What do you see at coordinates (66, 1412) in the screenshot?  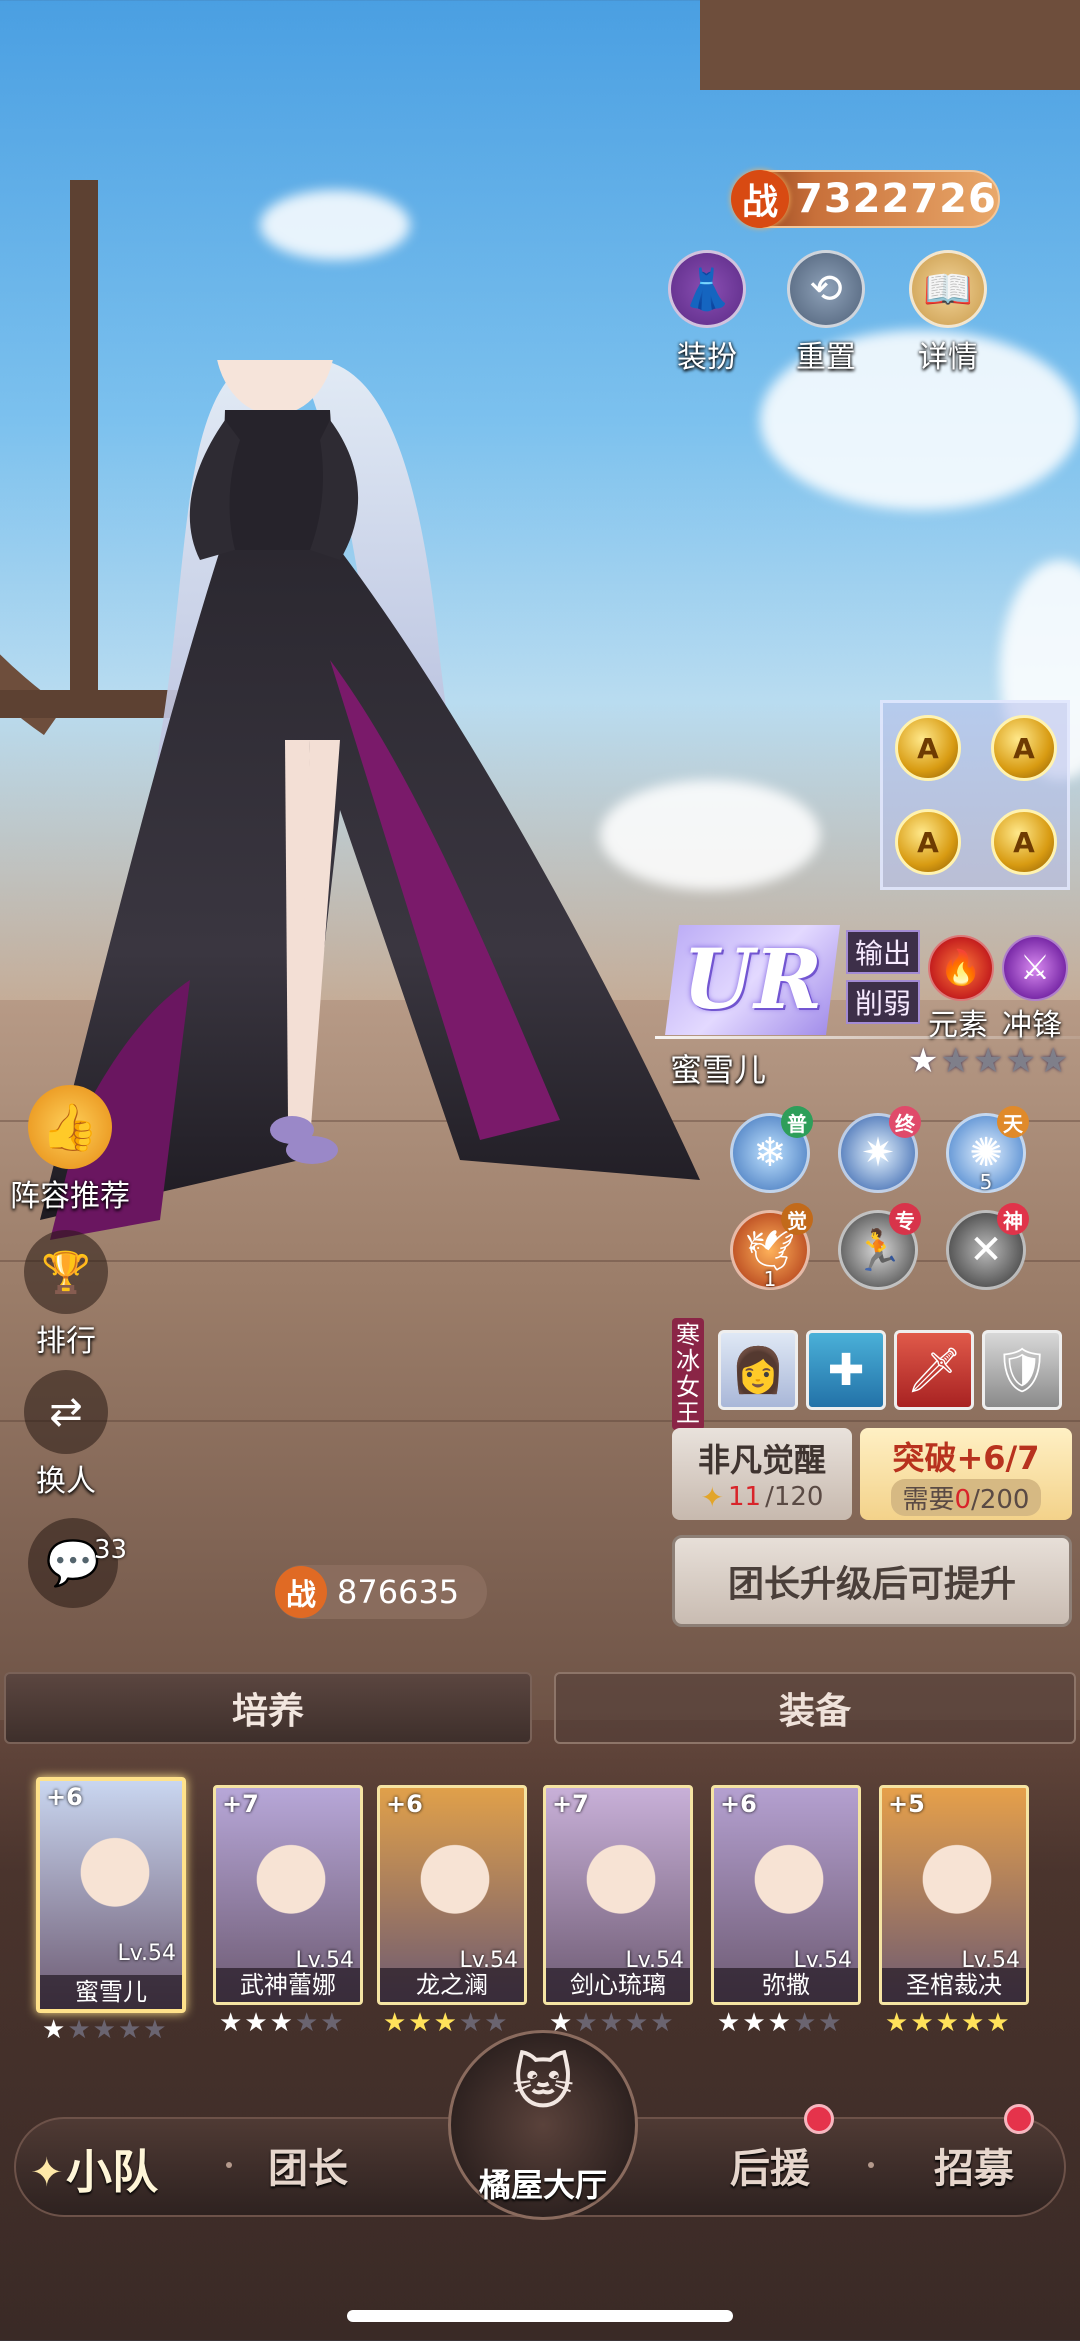 I see `swap-icon: ⇄` at bounding box center [66, 1412].